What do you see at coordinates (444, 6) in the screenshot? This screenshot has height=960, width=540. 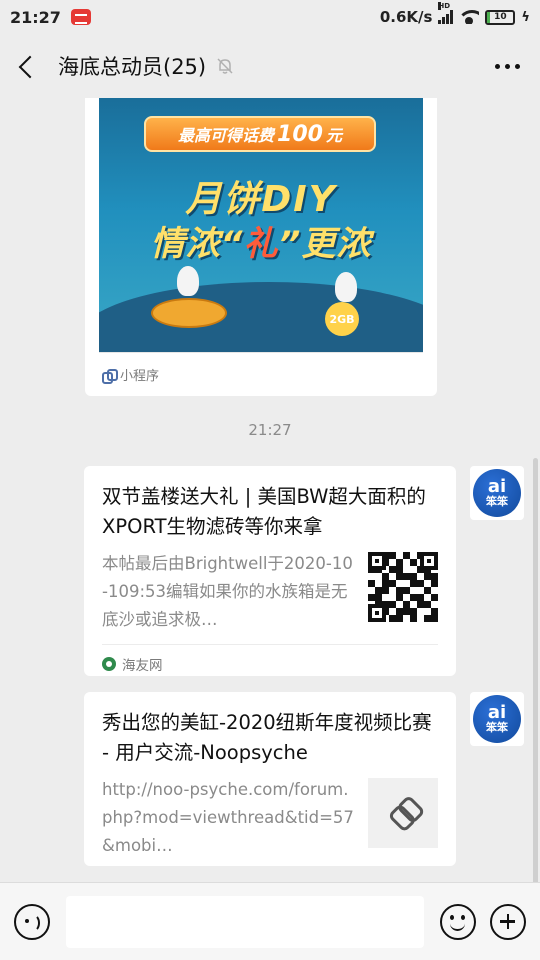 I see `signal-hd-label: HD` at bounding box center [444, 6].